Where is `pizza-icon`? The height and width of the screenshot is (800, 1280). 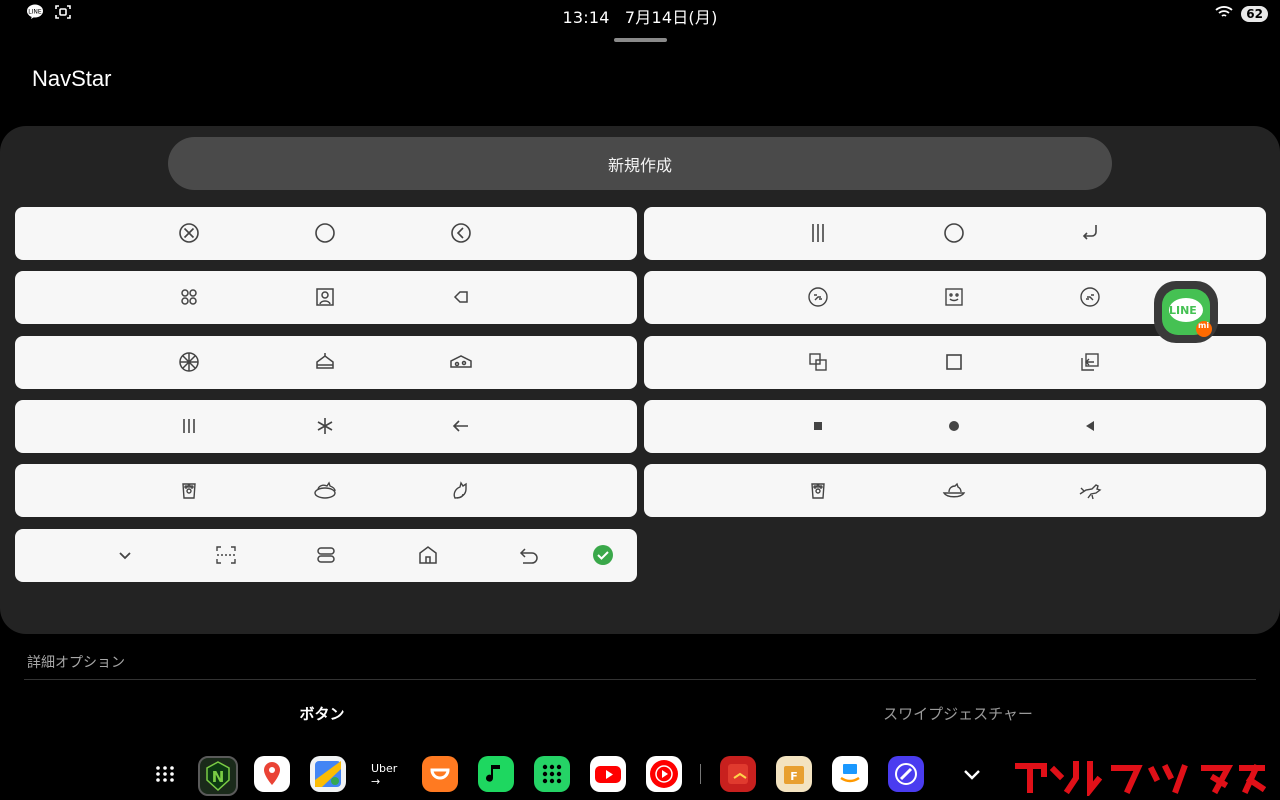
pizza-icon is located at coordinates (189, 362).